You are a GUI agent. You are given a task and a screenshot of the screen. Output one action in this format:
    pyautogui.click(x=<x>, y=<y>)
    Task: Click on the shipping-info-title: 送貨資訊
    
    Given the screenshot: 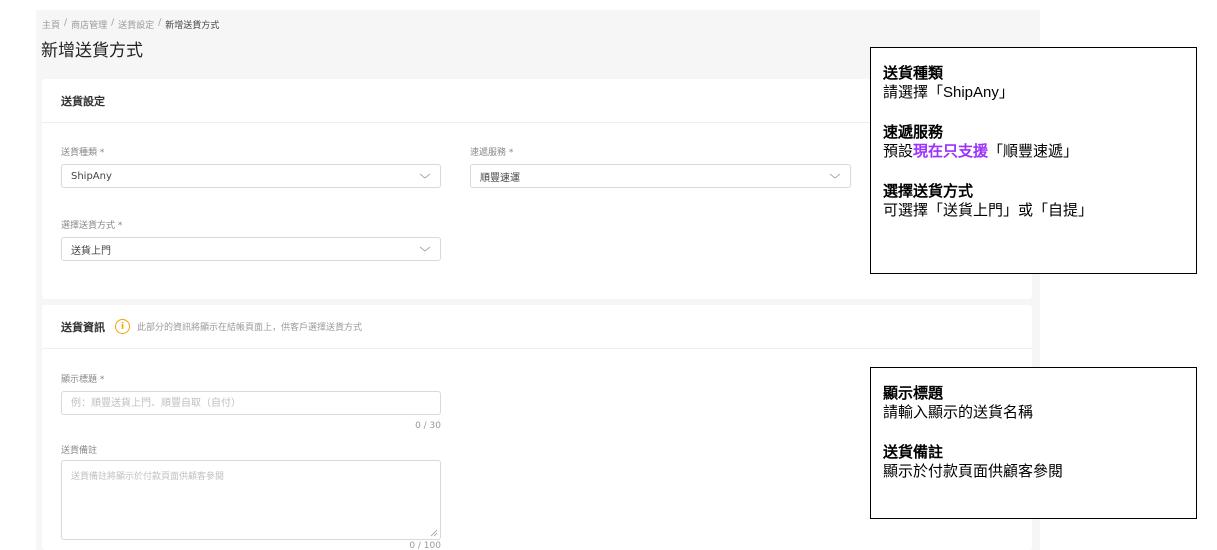 What is the action you would take?
    pyautogui.click(x=83, y=327)
    